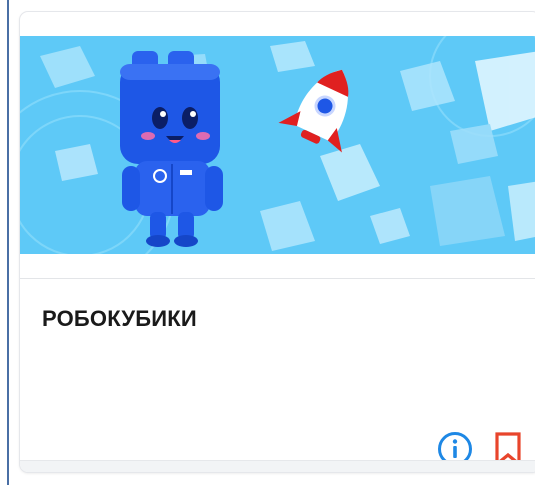 The width and height of the screenshot is (535, 485). What do you see at coordinates (8, 242) in the screenshot?
I see `window-edge` at bounding box center [8, 242].